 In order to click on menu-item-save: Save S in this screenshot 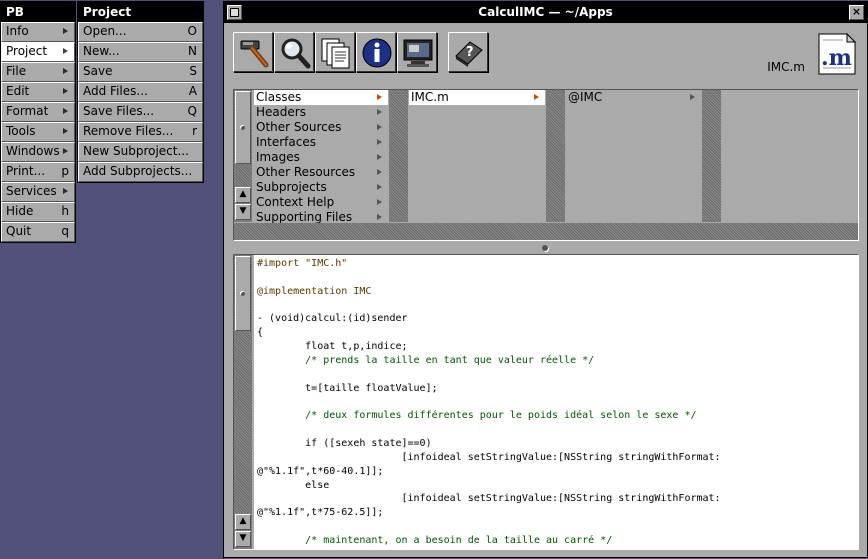, I will do `click(140, 72)`.